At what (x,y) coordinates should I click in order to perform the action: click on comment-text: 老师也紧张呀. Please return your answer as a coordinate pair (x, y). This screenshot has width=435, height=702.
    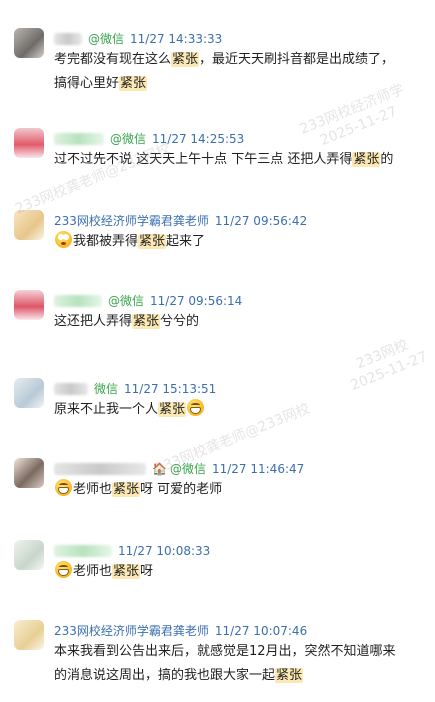
    Looking at the image, I should click on (103, 572).